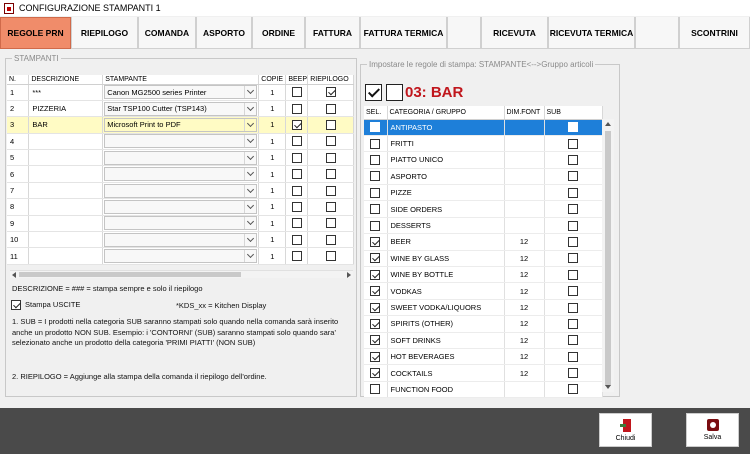 The image size is (750, 454). What do you see at coordinates (104, 33) in the screenshot?
I see `tab-1: RIEPILOGO` at bounding box center [104, 33].